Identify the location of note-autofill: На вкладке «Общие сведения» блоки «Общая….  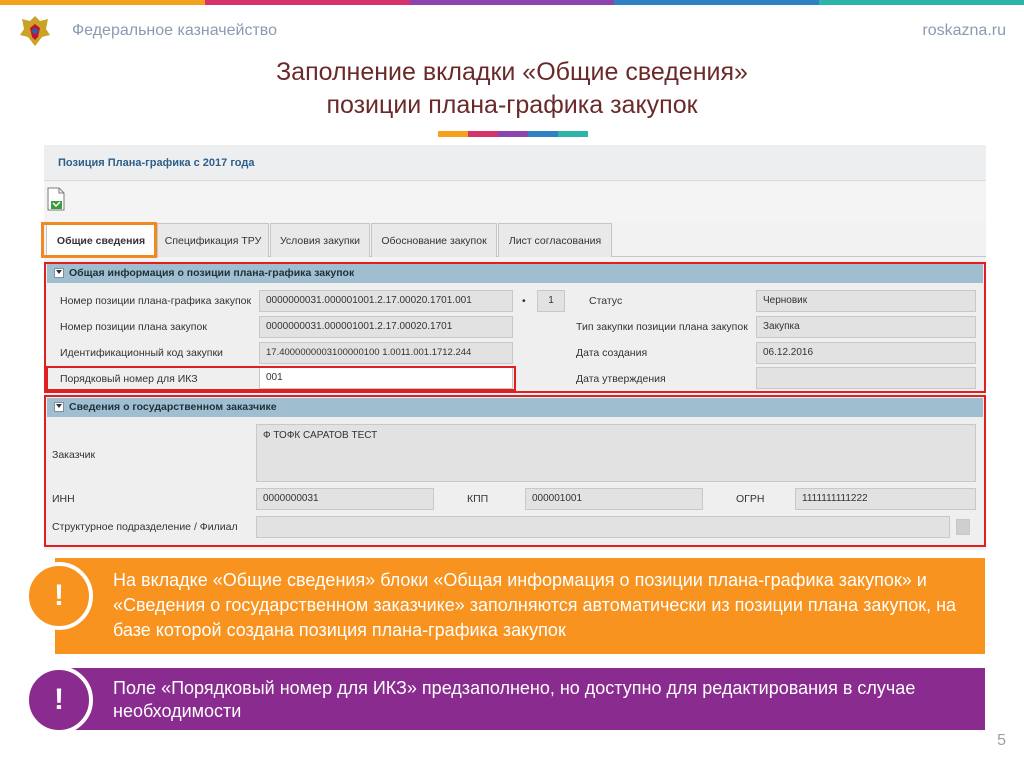
(520, 606).